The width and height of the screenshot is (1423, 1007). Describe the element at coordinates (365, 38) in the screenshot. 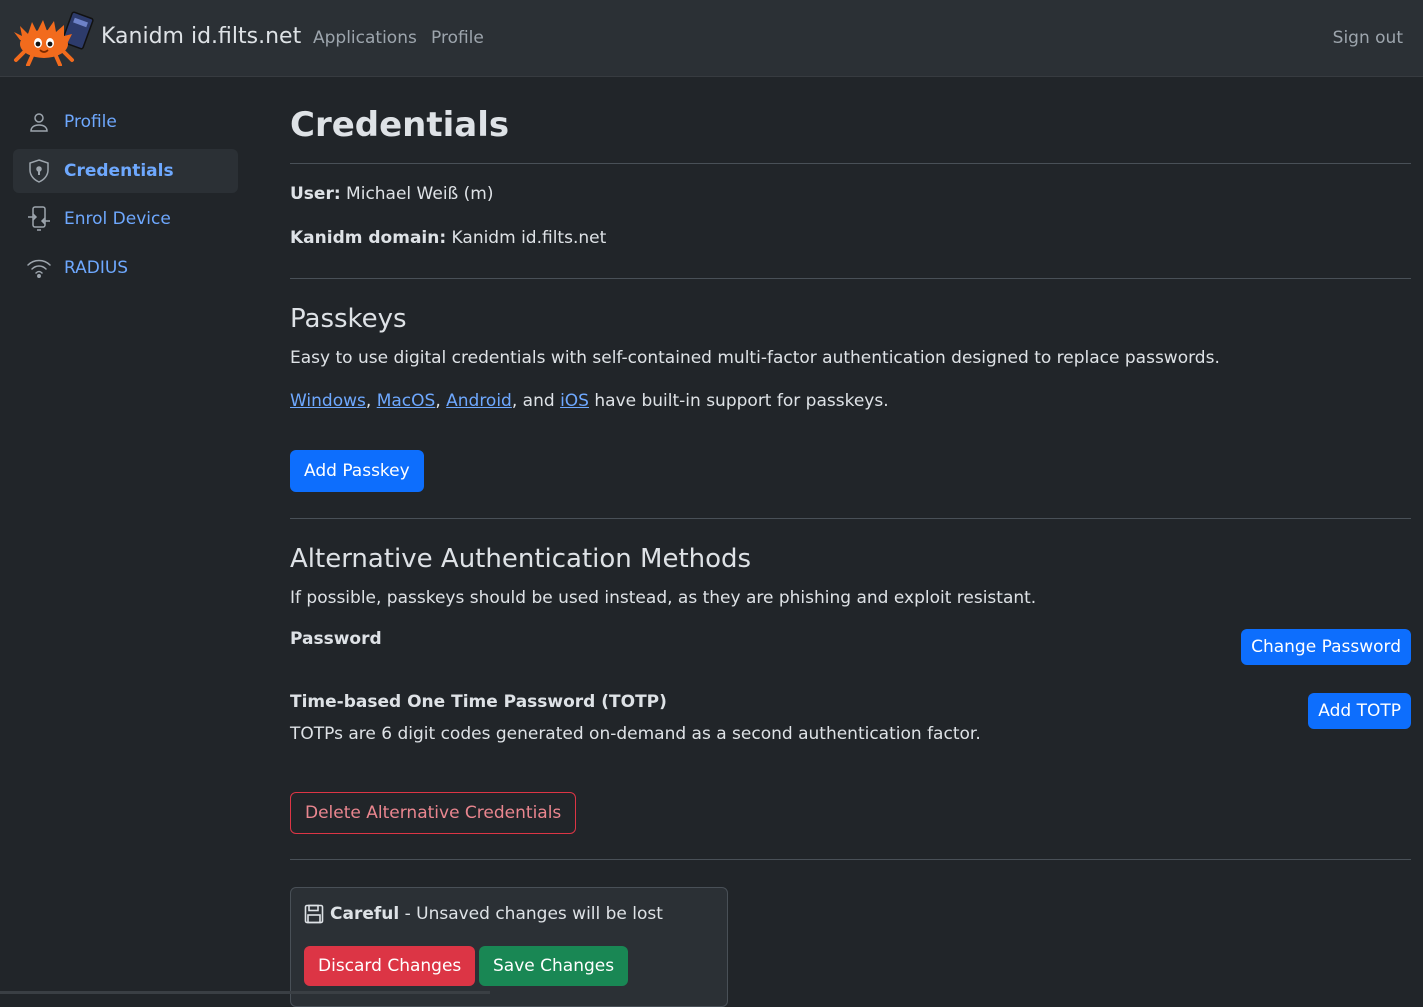

I see `nav-applications: Applications` at that location.